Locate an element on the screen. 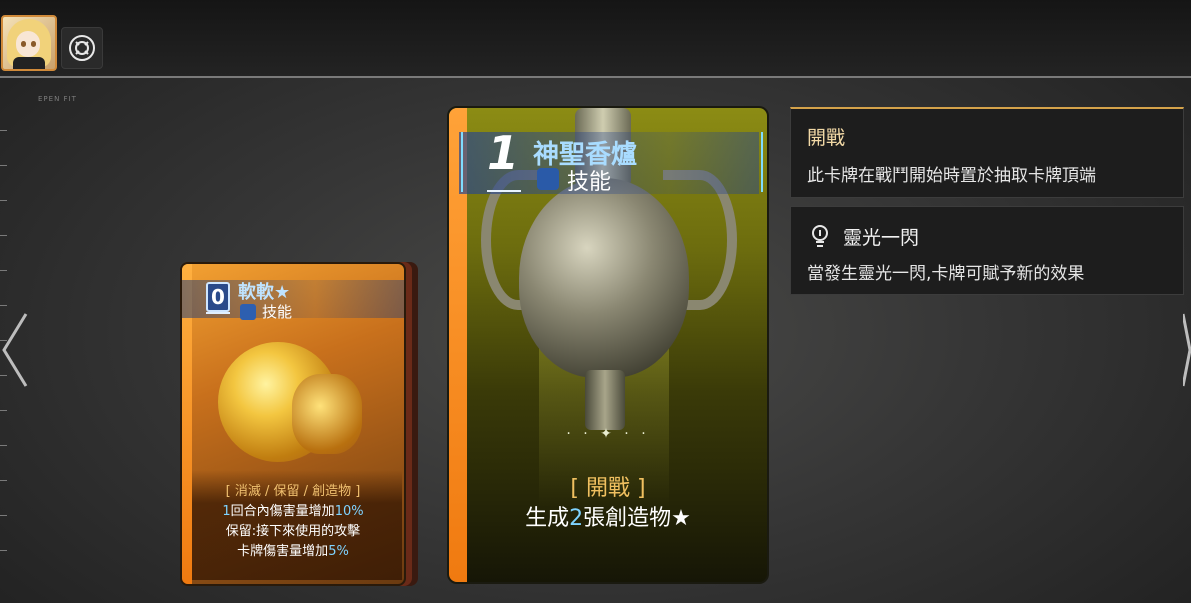 Image resolution: width=1191 pixels, height=603 pixels. chevron-right-icon is located at coordinates (1186, 350).